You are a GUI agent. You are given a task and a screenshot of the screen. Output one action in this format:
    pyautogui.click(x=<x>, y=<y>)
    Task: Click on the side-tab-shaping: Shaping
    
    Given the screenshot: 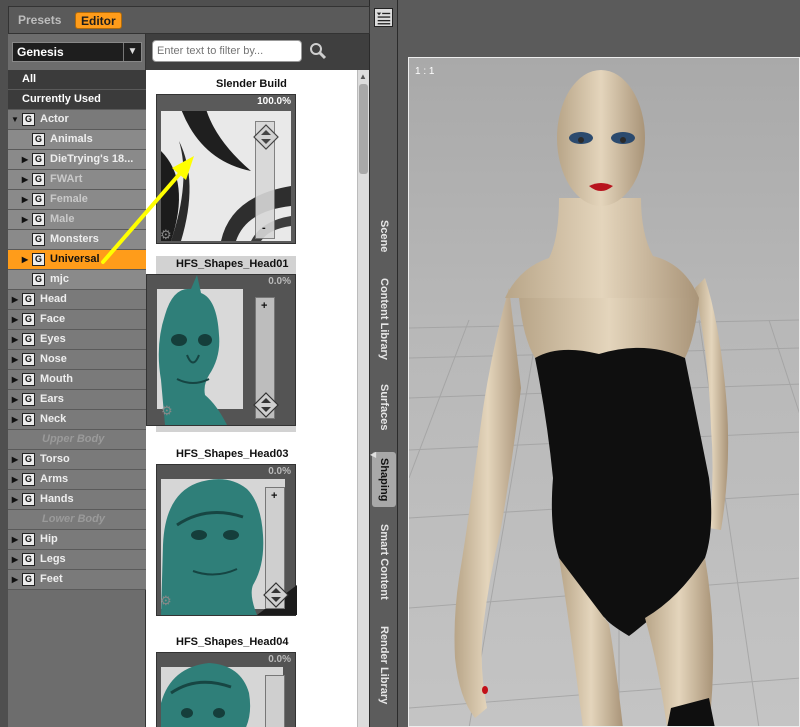 What is the action you would take?
    pyautogui.click(x=384, y=480)
    